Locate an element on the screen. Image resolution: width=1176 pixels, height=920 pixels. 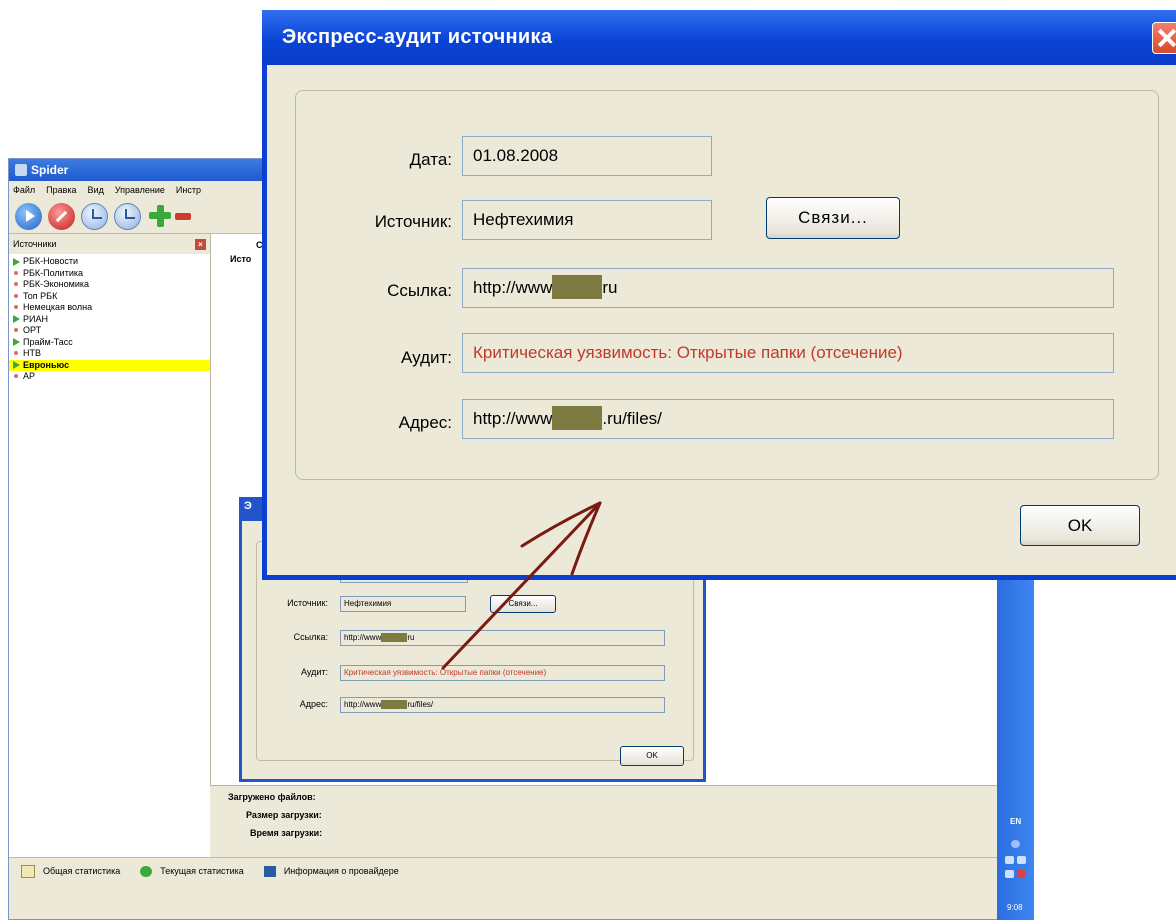
link-field: http://www ru is located at coordinates (788, 288).